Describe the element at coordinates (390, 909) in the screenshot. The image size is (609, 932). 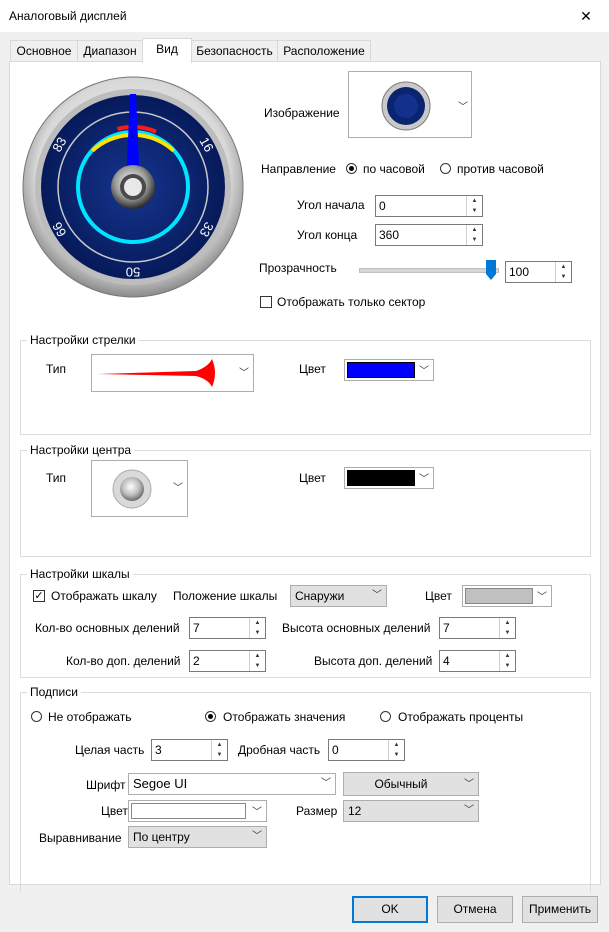
I see `ok-button: OK` at that location.